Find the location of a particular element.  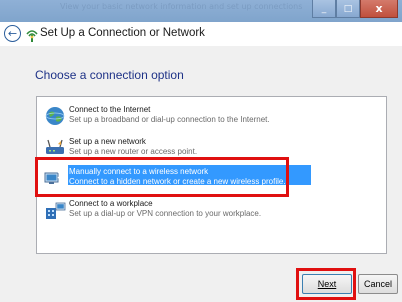

workplace-icon is located at coordinates (56, 210).